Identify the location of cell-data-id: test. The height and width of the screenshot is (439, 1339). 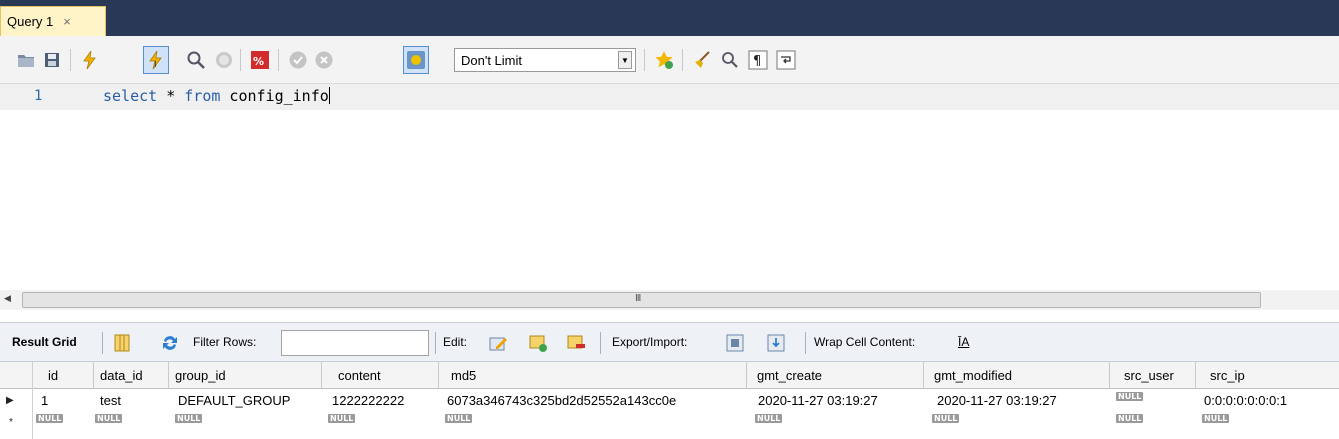
(107, 401).